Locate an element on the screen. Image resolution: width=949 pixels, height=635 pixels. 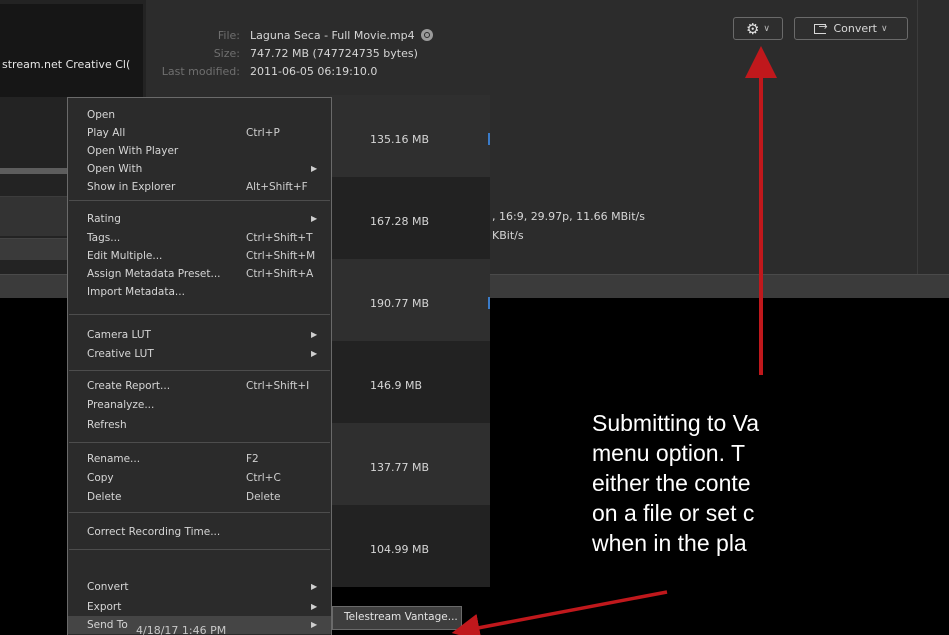
menu-item-open: Open is located at coordinates (199, 115).